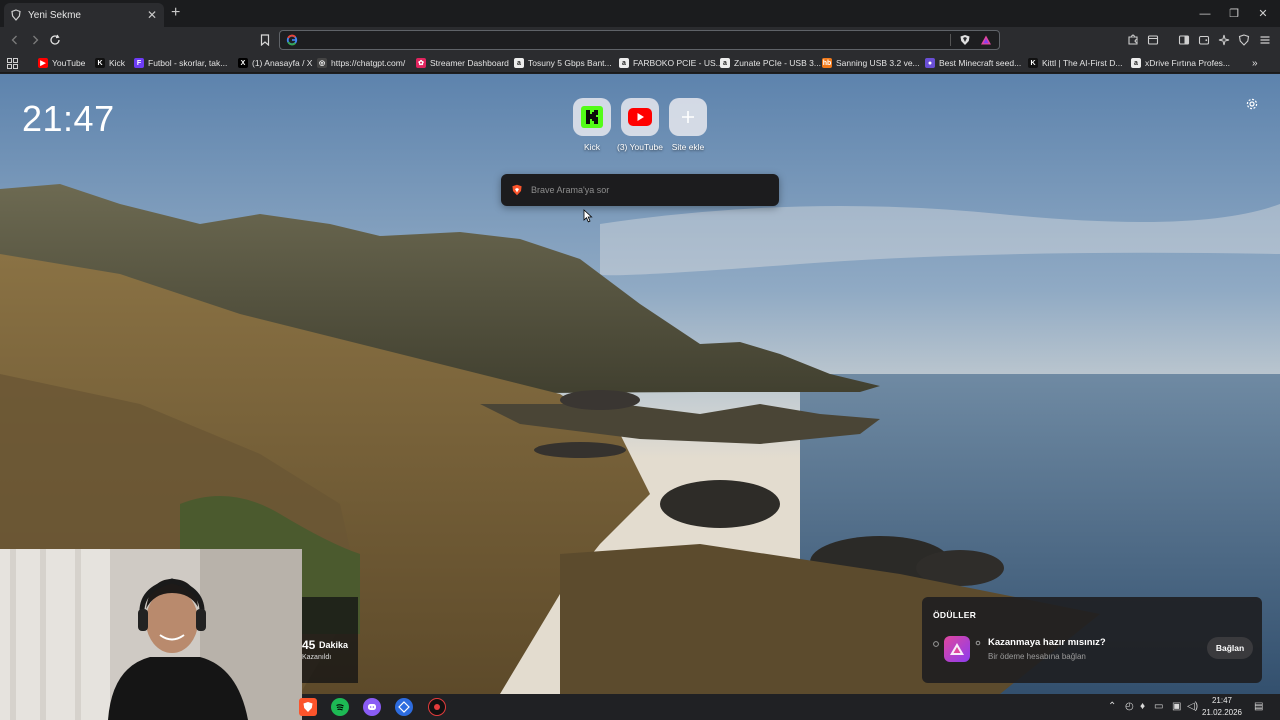 The width and height of the screenshot is (1280, 720). What do you see at coordinates (965, 40) in the screenshot?
I see `brave-shields-icon` at bounding box center [965, 40].